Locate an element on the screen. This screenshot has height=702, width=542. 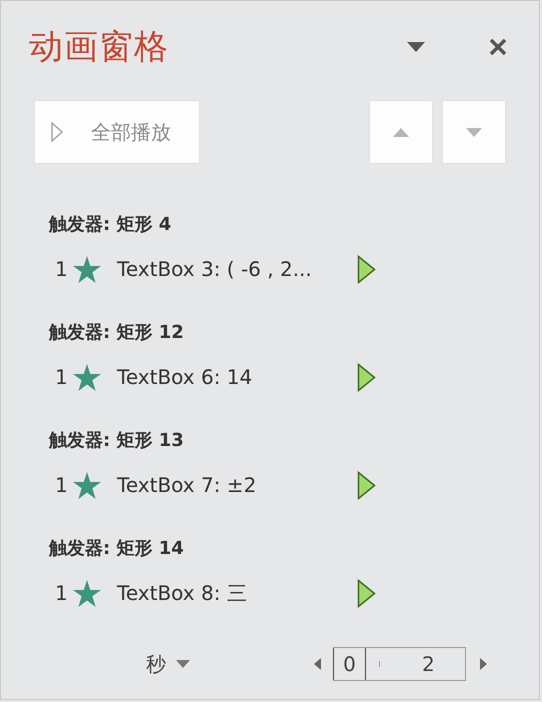
pane-title: 动画窗格 is located at coordinates (99, 47).